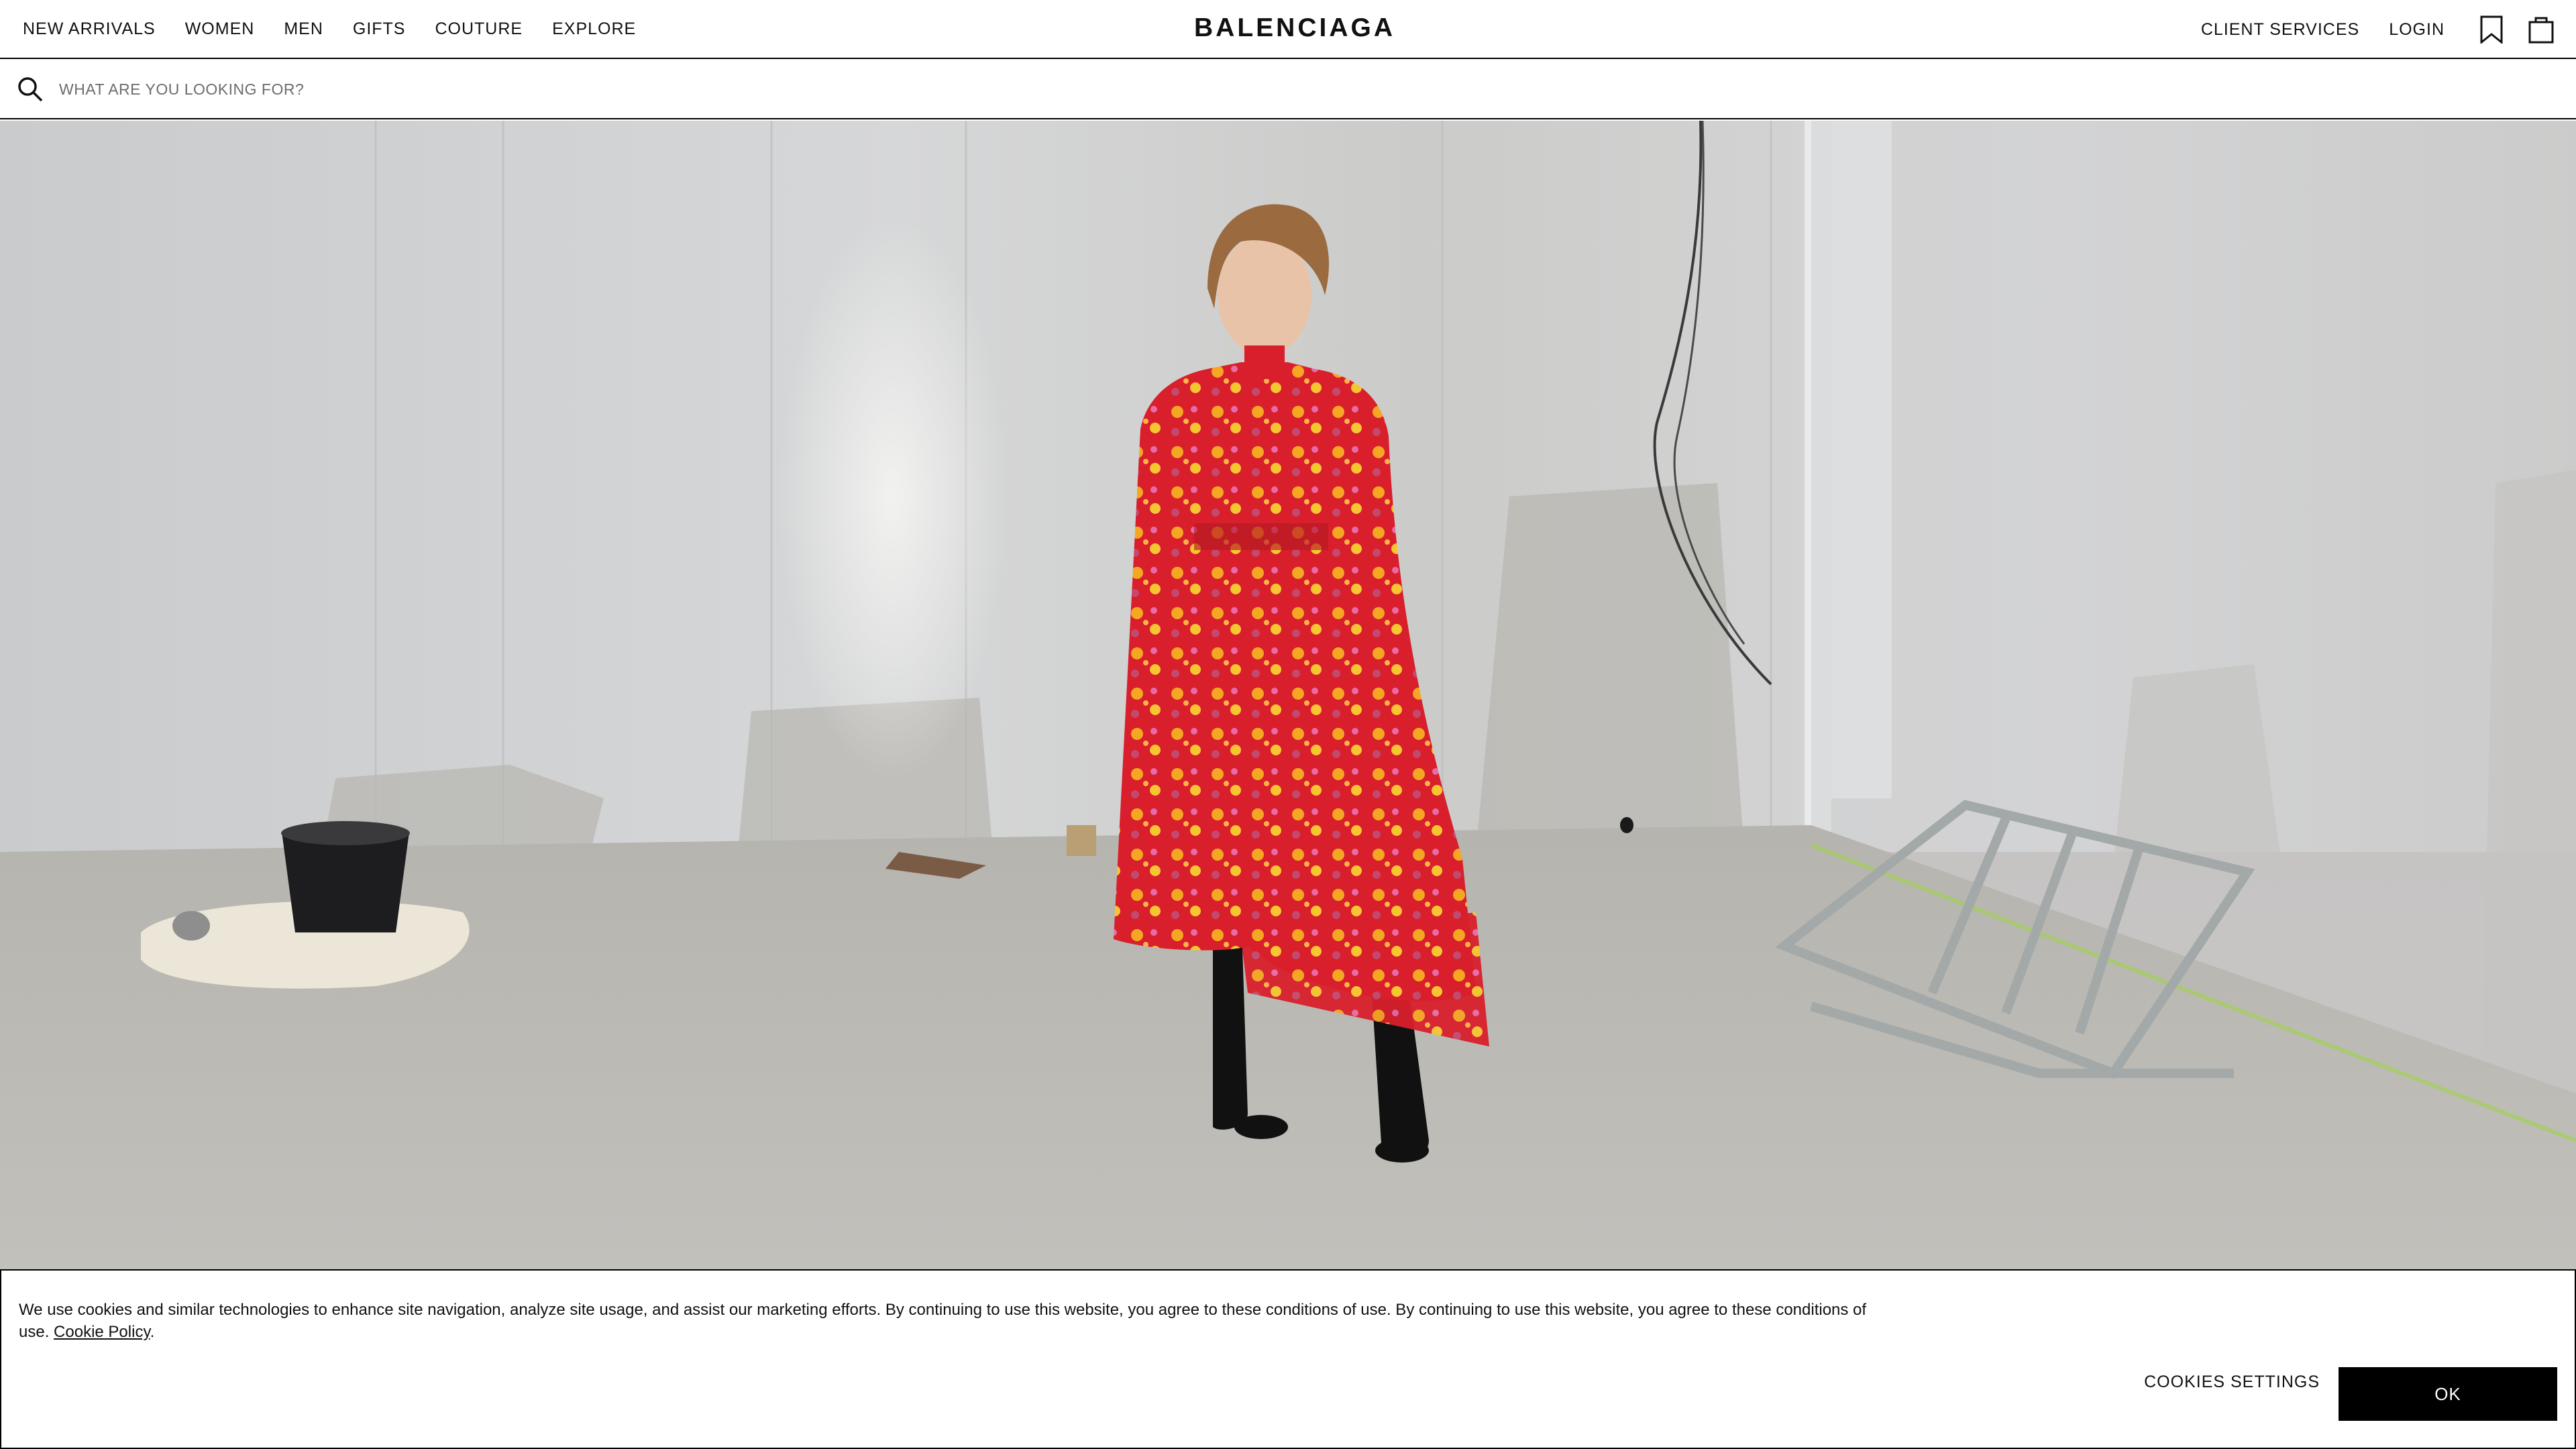 Image resolution: width=2576 pixels, height=1449 pixels. What do you see at coordinates (379, 29) in the screenshot?
I see `nav-gifts: GIFTS` at bounding box center [379, 29].